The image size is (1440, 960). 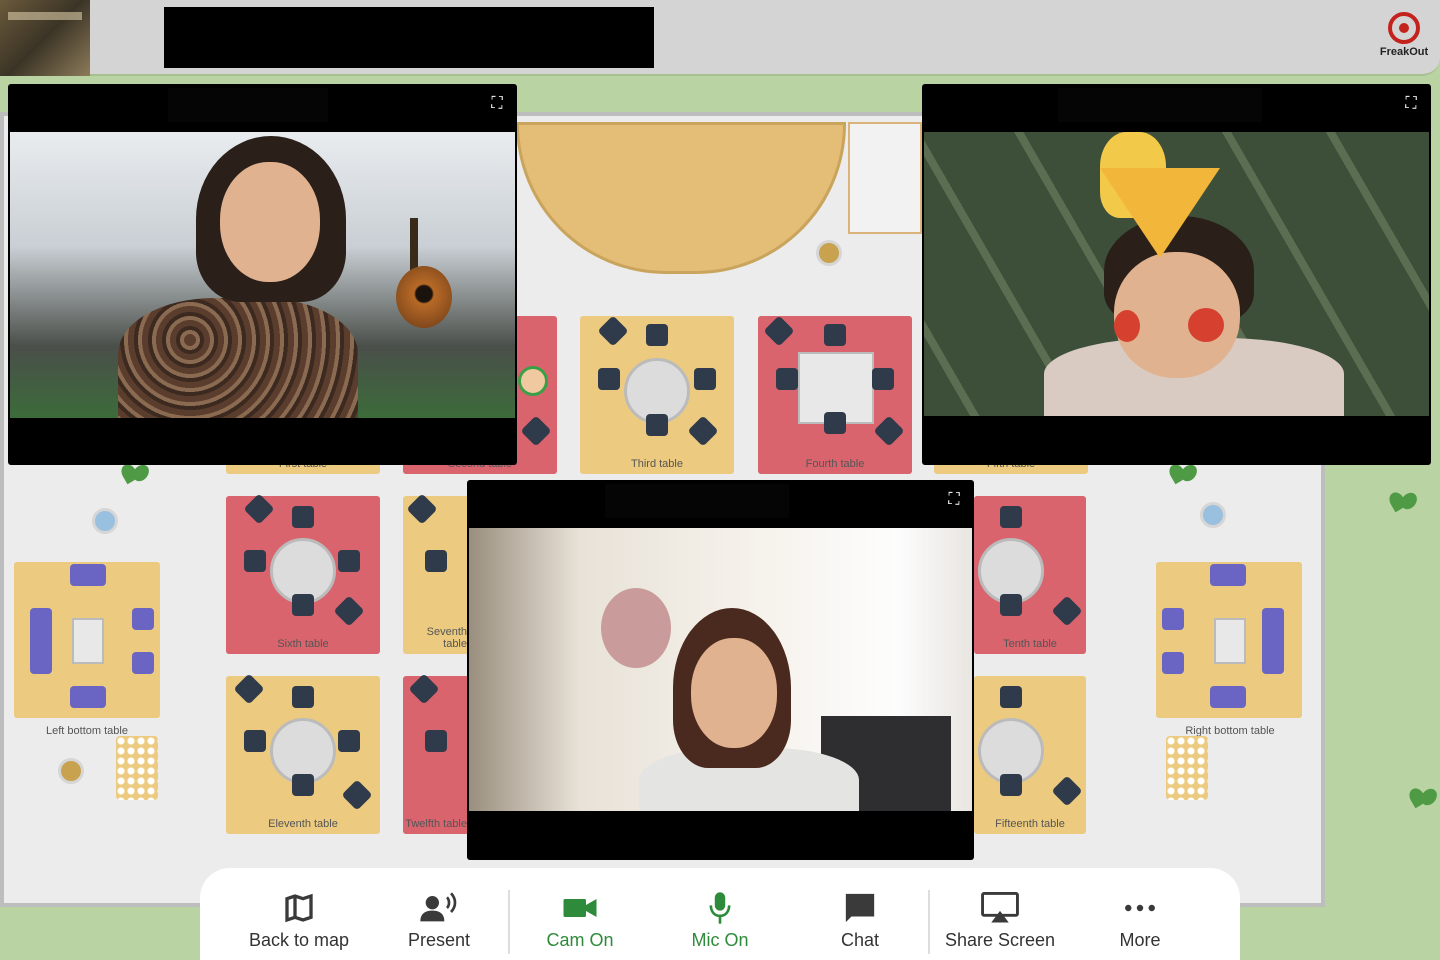 What do you see at coordinates (835, 394) in the screenshot?
I see `table-fourth: Fourth table` at bounding box center [835, 394].